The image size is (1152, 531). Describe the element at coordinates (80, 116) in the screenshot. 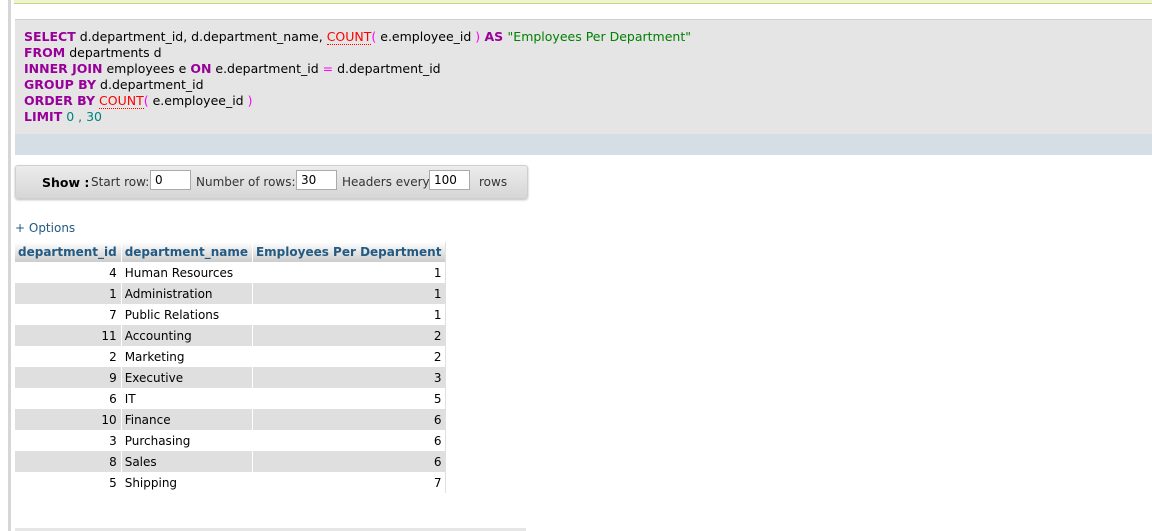

I see `sql-comma: ,` at that location.